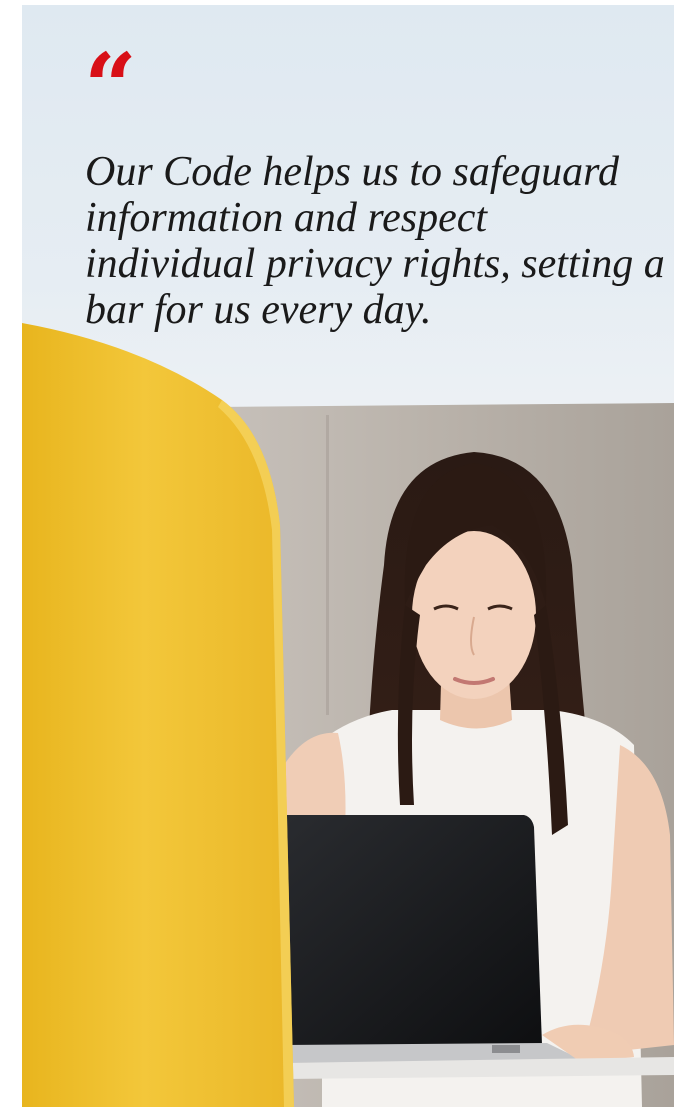 This screenshot has height=1112, width=681. Describe the element at coordinates (408, 930) in the screenshot. I see `laptop-lid` at that location.